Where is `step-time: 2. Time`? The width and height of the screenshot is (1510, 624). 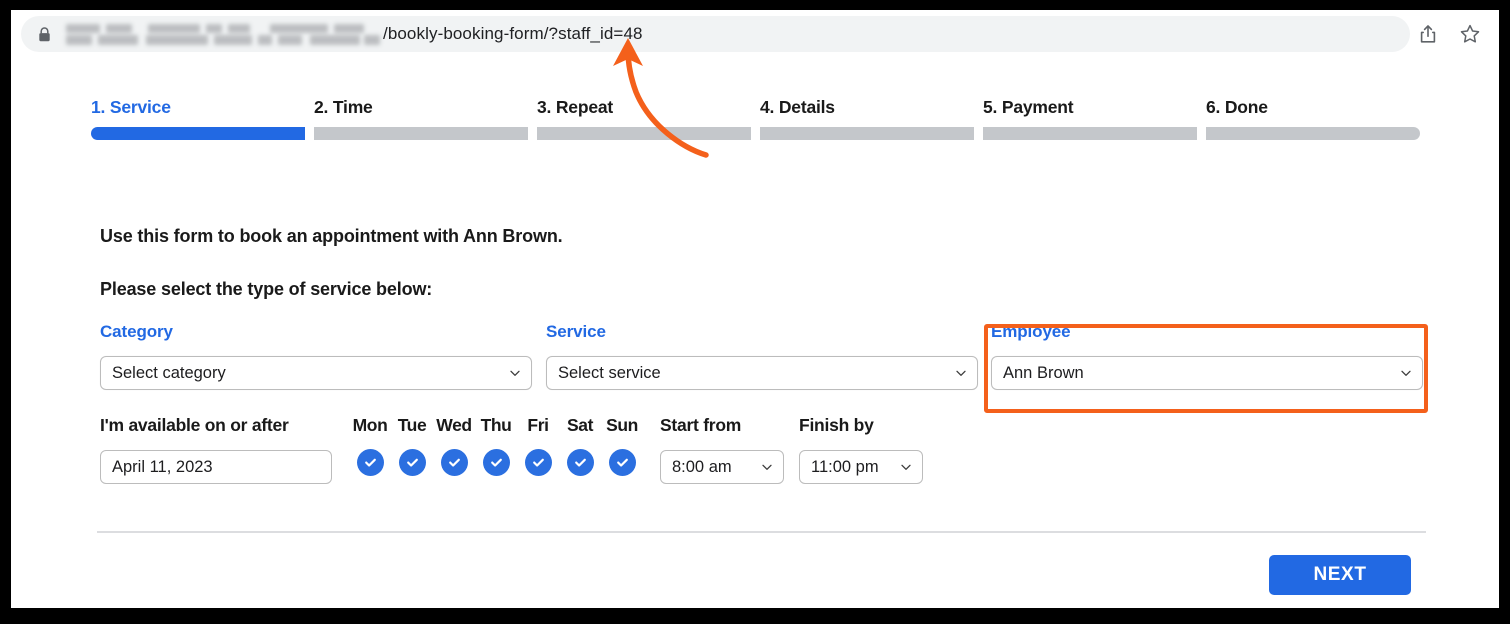 step-time: 2. Time is located at coordinates (421, 118).